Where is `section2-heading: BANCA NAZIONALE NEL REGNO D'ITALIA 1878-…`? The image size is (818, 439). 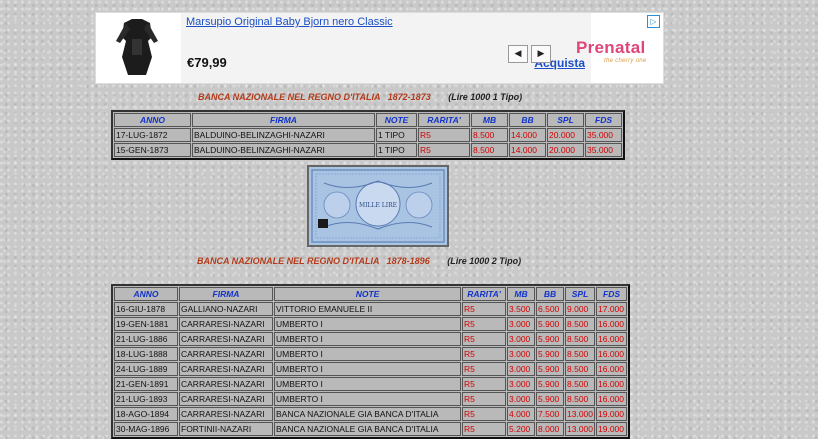
section2-heading: BANCA NAZIONALE NEL REGNO D'ITALIA 1878-… is located at coordinates (359, 261).